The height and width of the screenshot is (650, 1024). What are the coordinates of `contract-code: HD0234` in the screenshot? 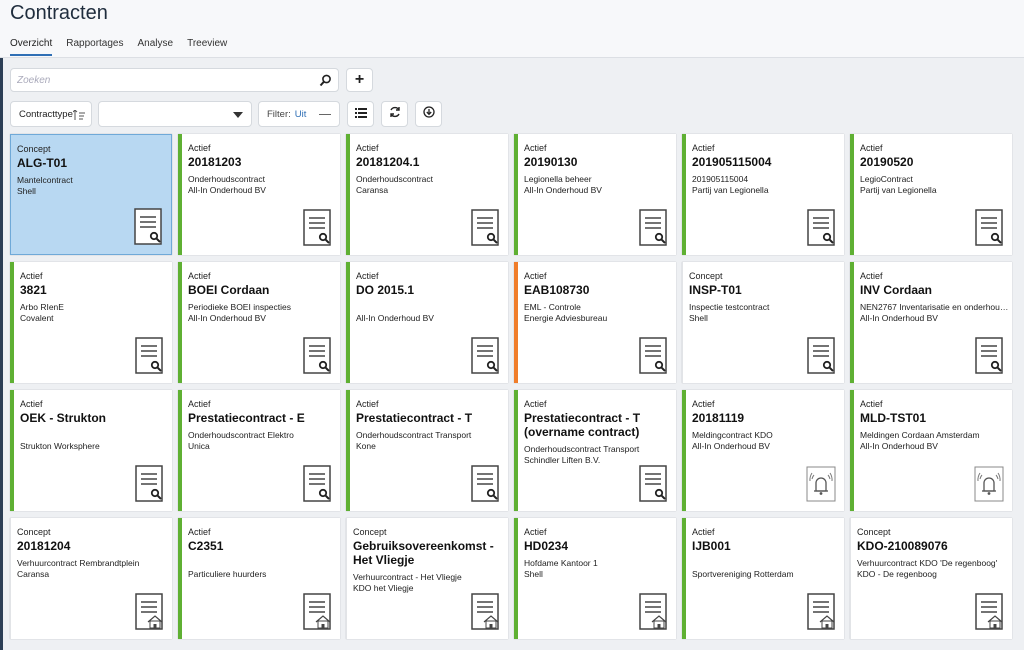 It's located at (546, 546).